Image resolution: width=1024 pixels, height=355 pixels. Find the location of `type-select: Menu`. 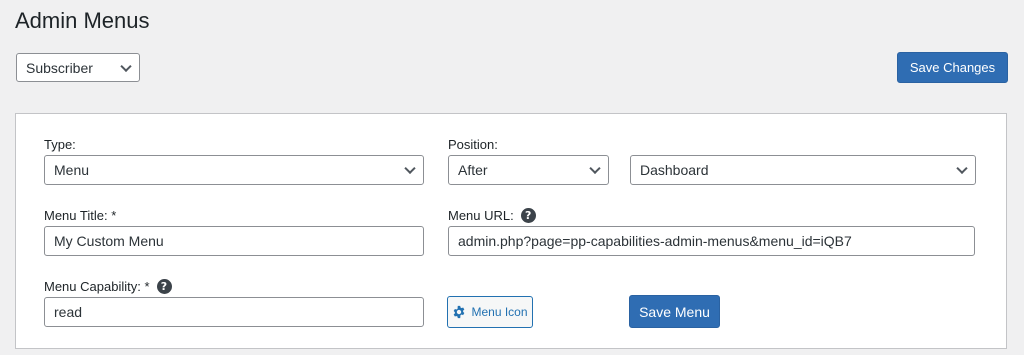

type-select: Menu is located at coordinates (234, 170).